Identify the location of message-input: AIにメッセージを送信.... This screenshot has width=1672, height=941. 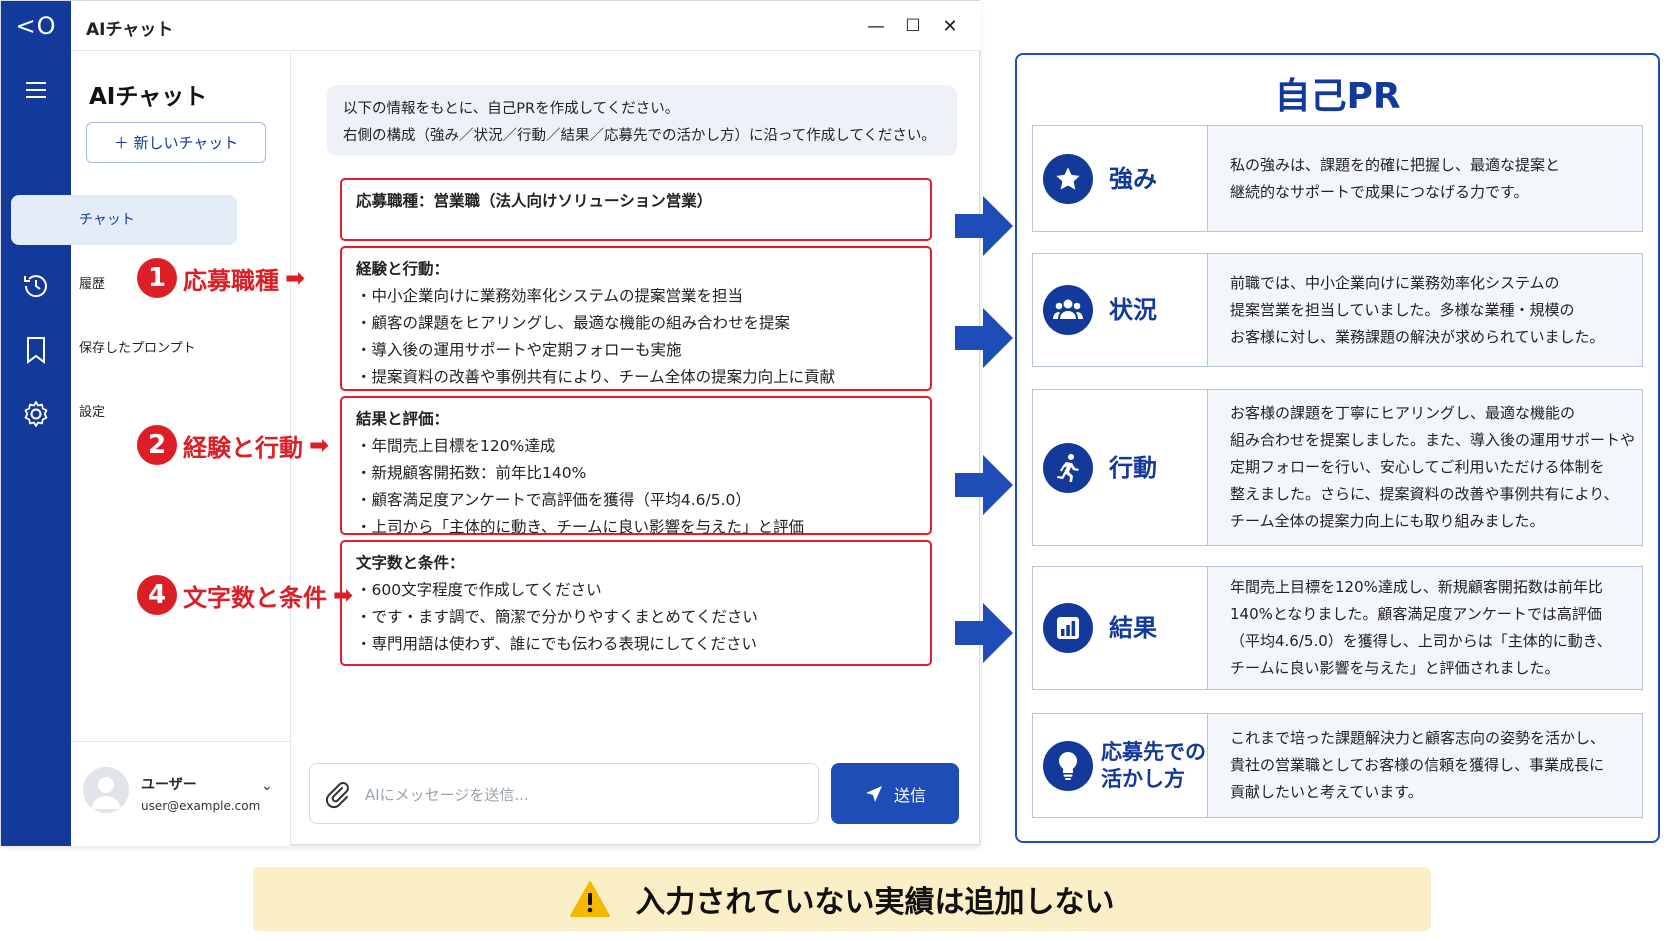
(564, 793).